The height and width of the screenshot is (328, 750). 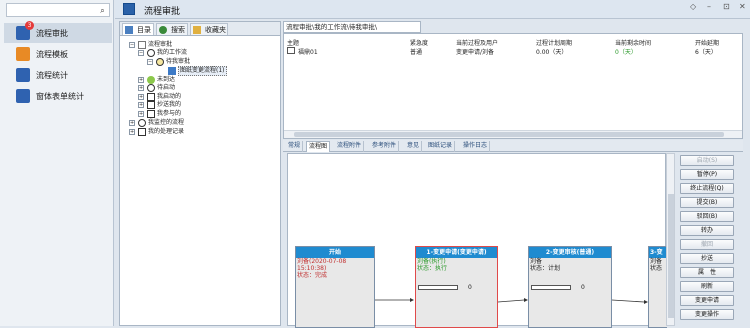 What do you see at coordinates (52, 33) in the screenshot?
I see `sidebar-item-label: 流程审批` at bounding box center [52, 33].